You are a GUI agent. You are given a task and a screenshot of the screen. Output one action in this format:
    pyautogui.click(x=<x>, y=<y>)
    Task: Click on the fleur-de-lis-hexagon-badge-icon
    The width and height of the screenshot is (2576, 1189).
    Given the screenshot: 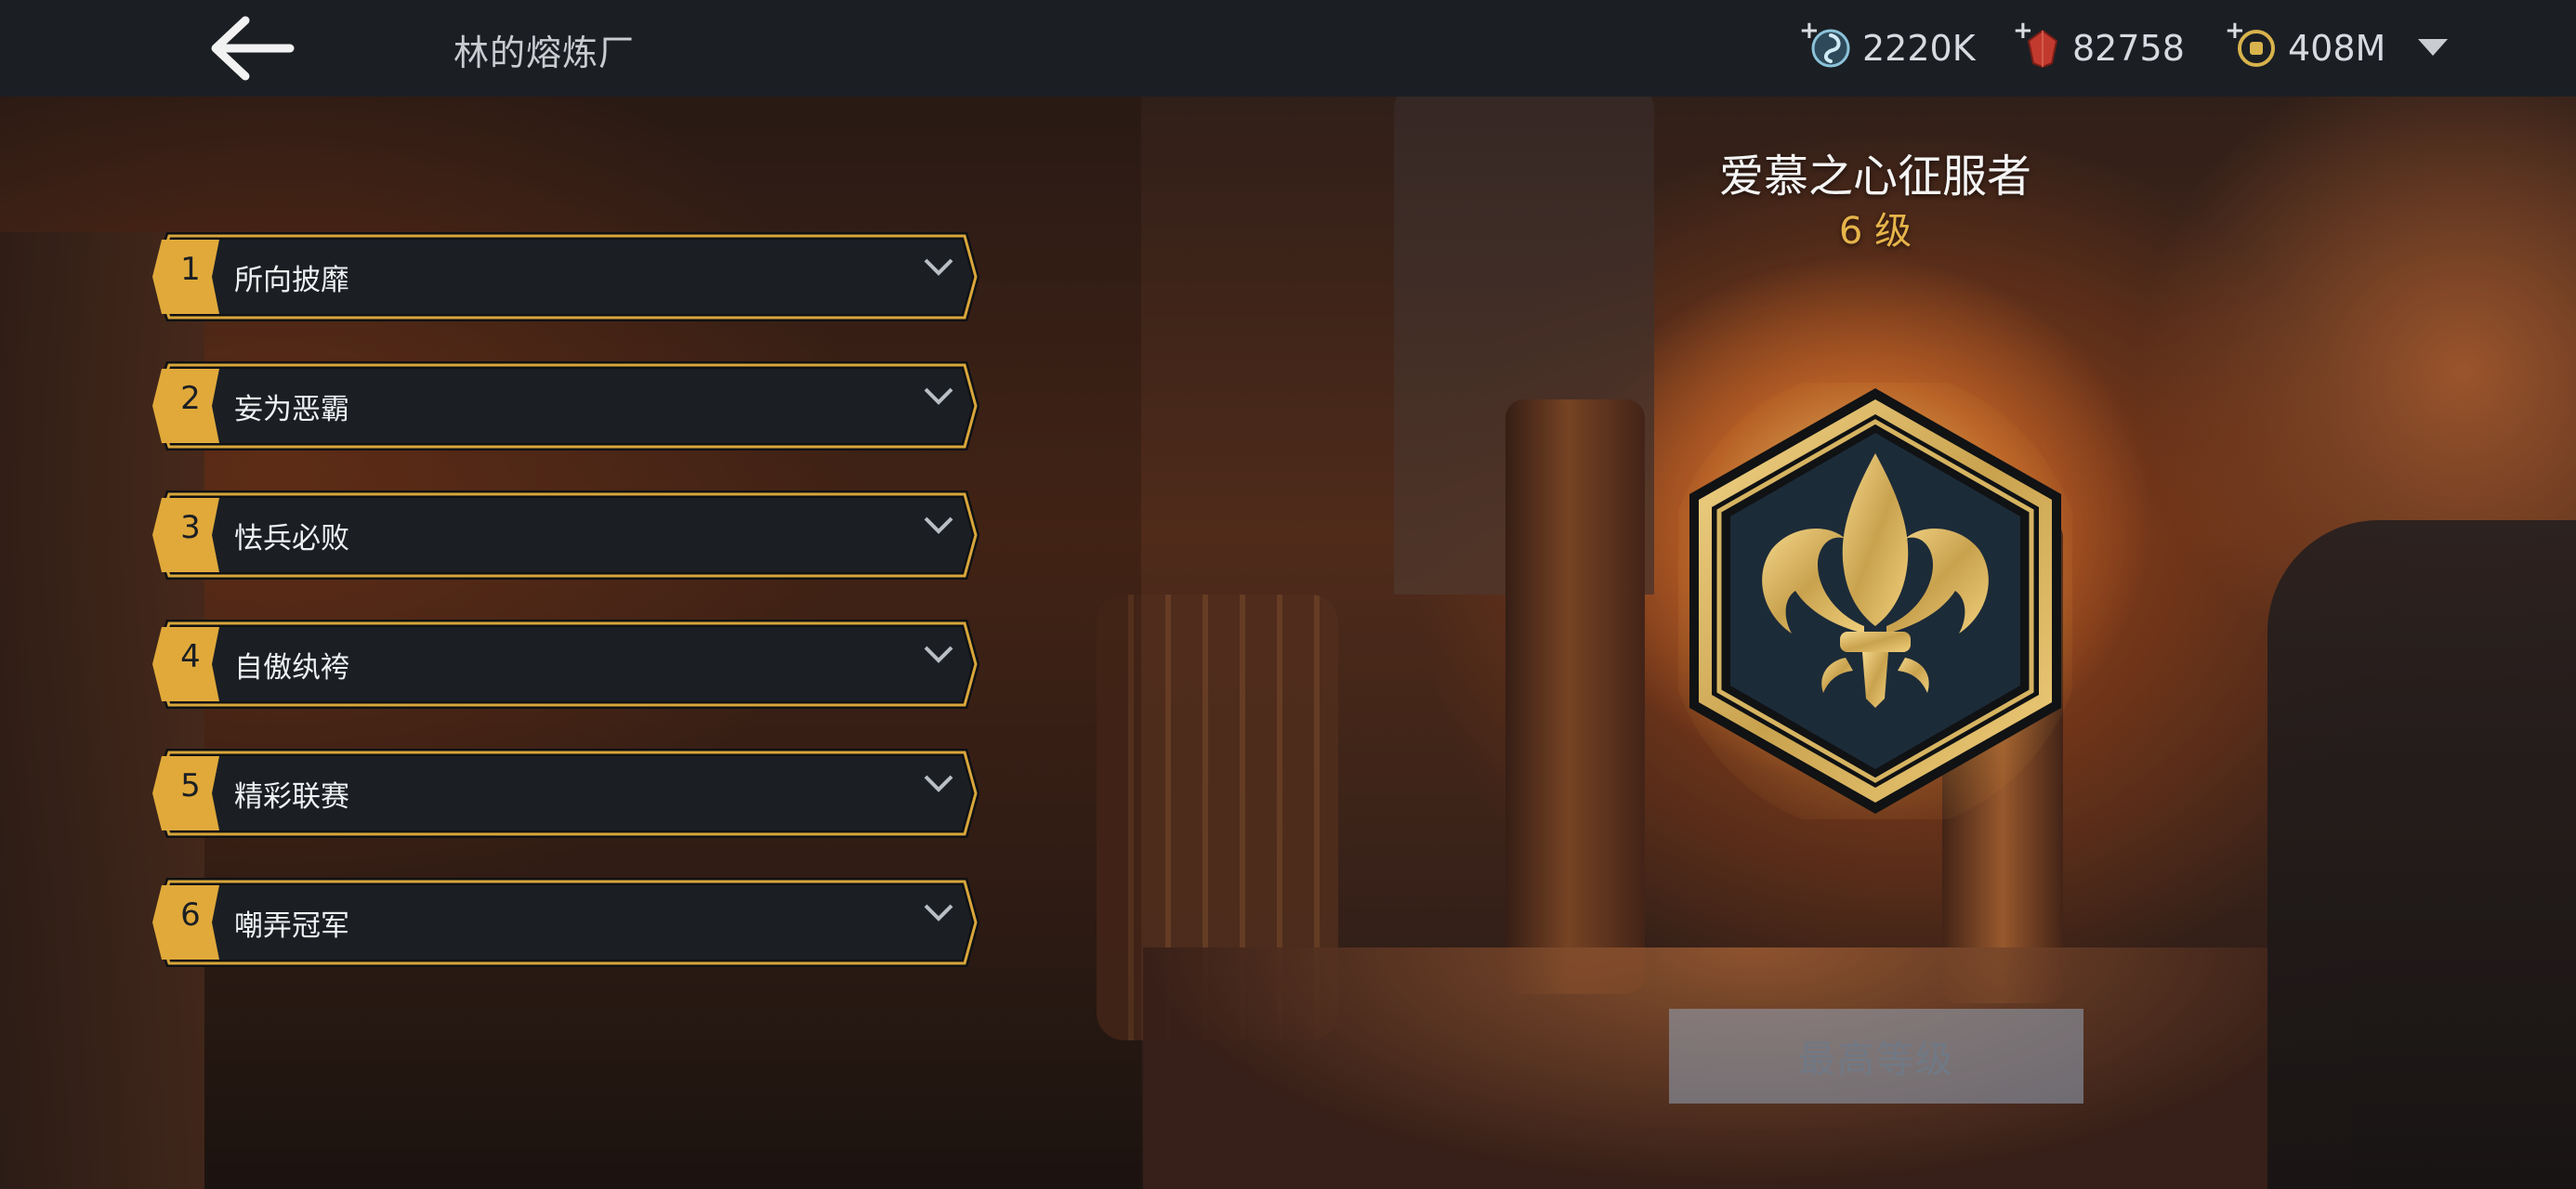 What is the action you would take?
    pyautogui.click(x=1875, y=601)
    